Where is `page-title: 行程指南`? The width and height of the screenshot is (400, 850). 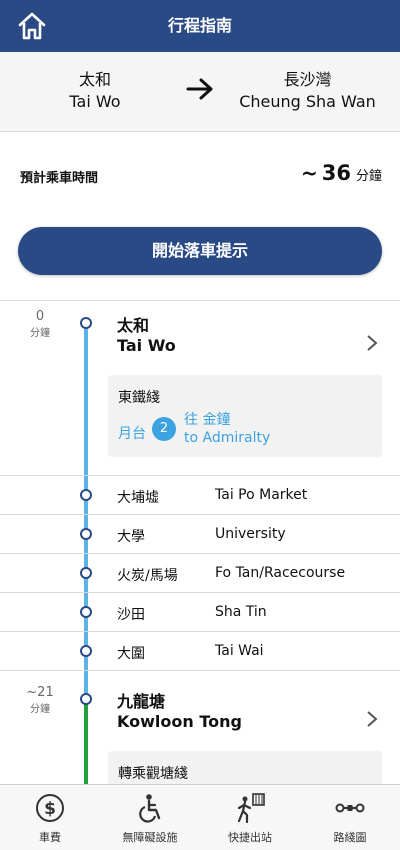 page-title: 行程指南 is located at coordinates (199, 25).